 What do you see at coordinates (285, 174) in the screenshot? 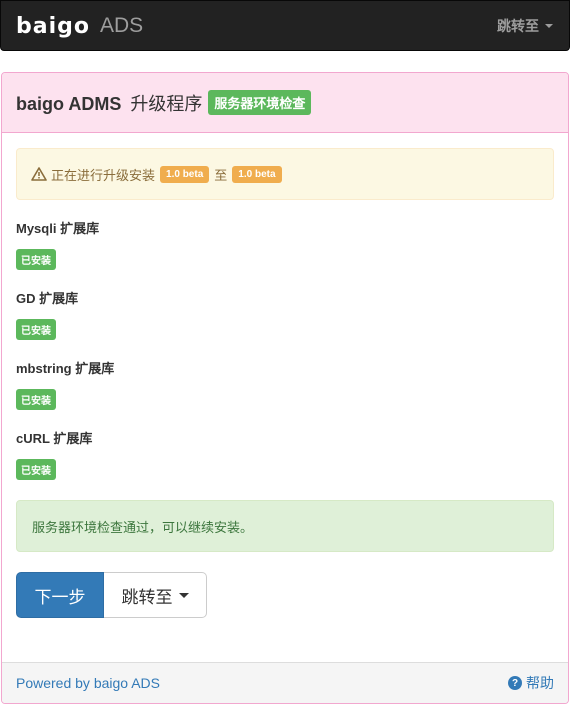
I see `upgrade-alert: 正在进行升级安装 1.0 beta 至 1.0 beta` at bounding box center [285, 174].